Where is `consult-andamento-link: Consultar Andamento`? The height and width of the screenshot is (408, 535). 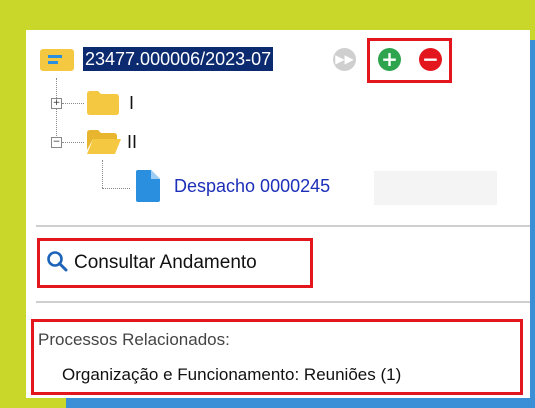 consult-andamento-link: Consultar Andamento is located at coordinates (151, 262).